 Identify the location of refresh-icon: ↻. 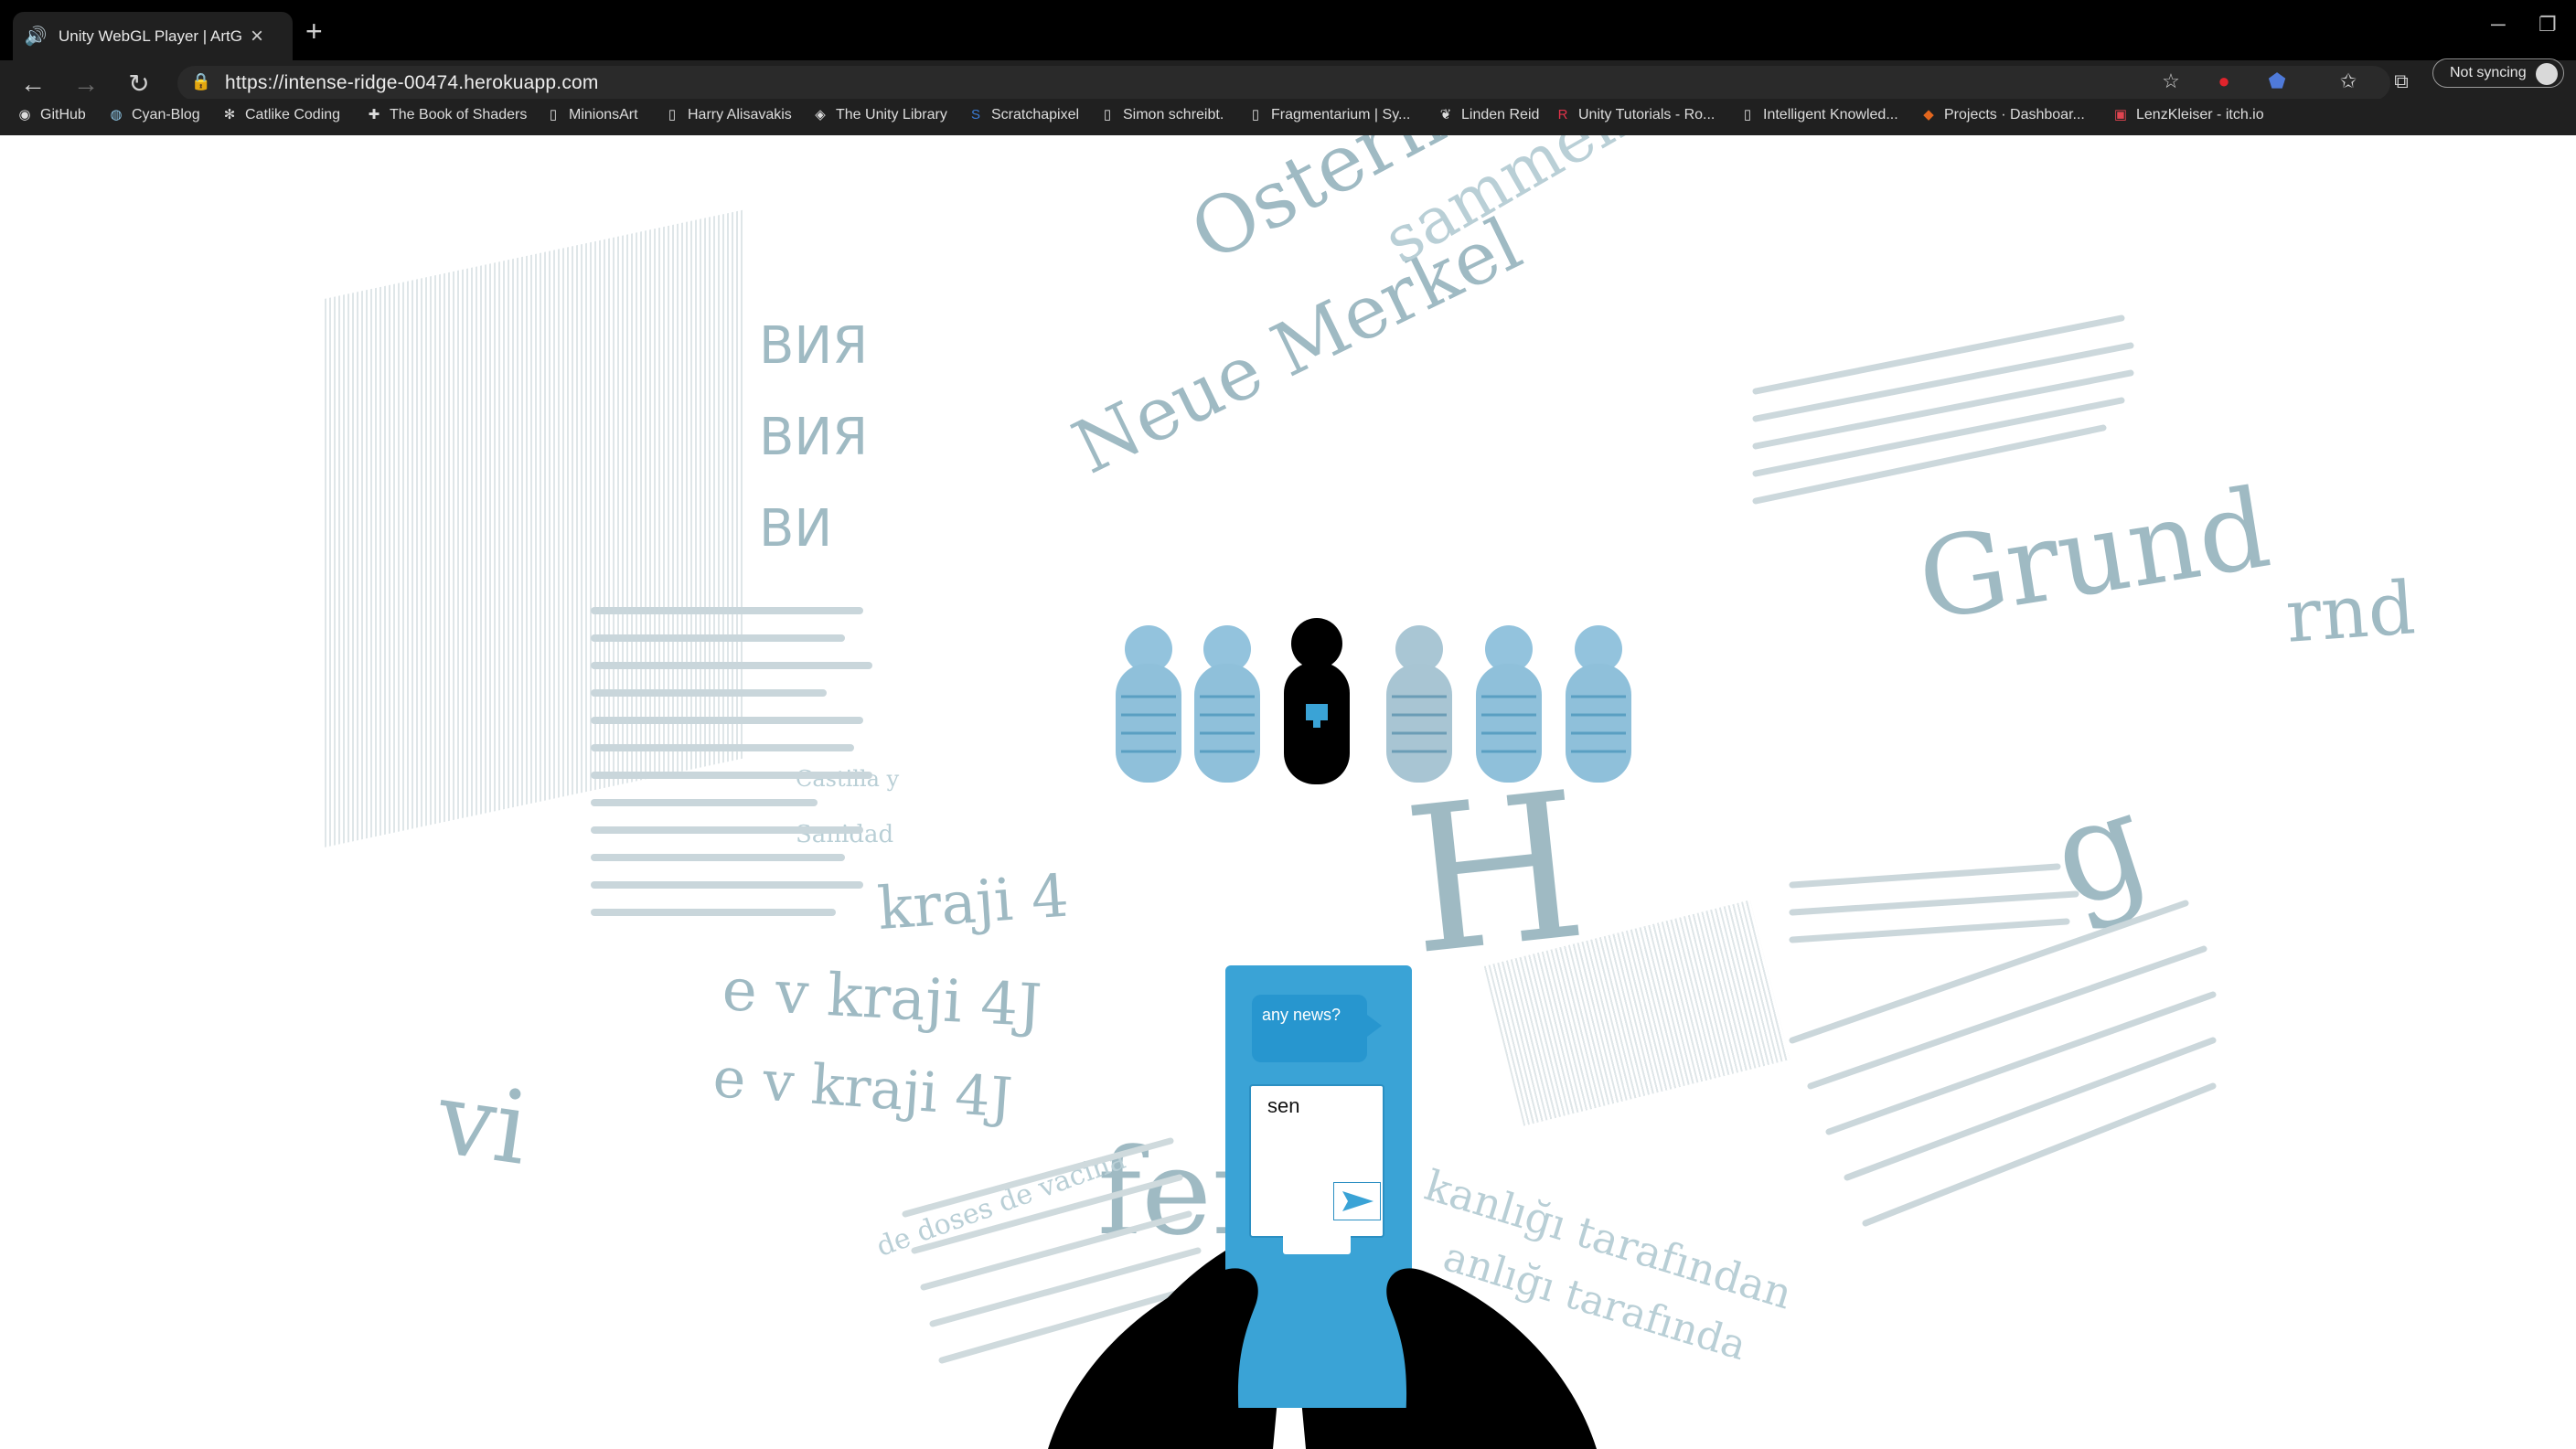
(139, 84).